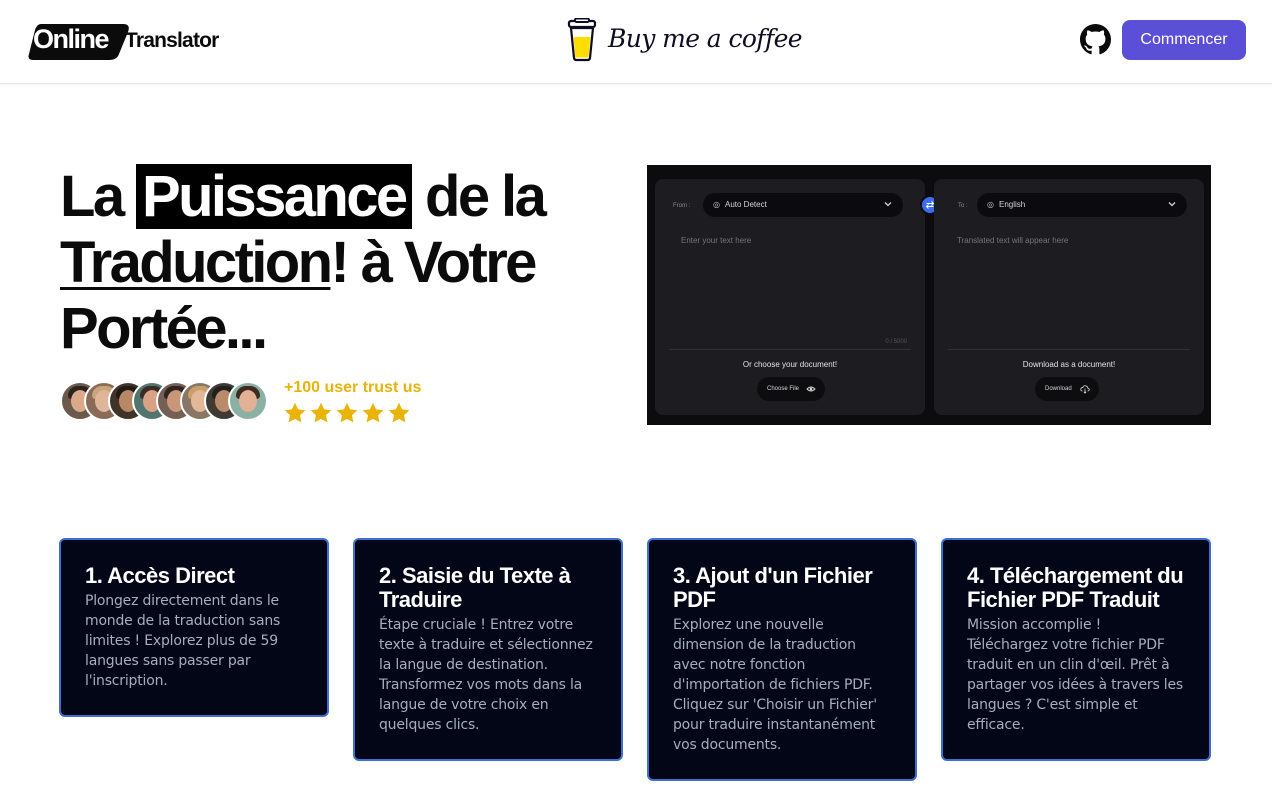 The image size is (1272, 806). What do you see at coordinates (896, 342) in the screenshot?
I see `character-count: 0 / 5000` at bounding box center [896, 342].